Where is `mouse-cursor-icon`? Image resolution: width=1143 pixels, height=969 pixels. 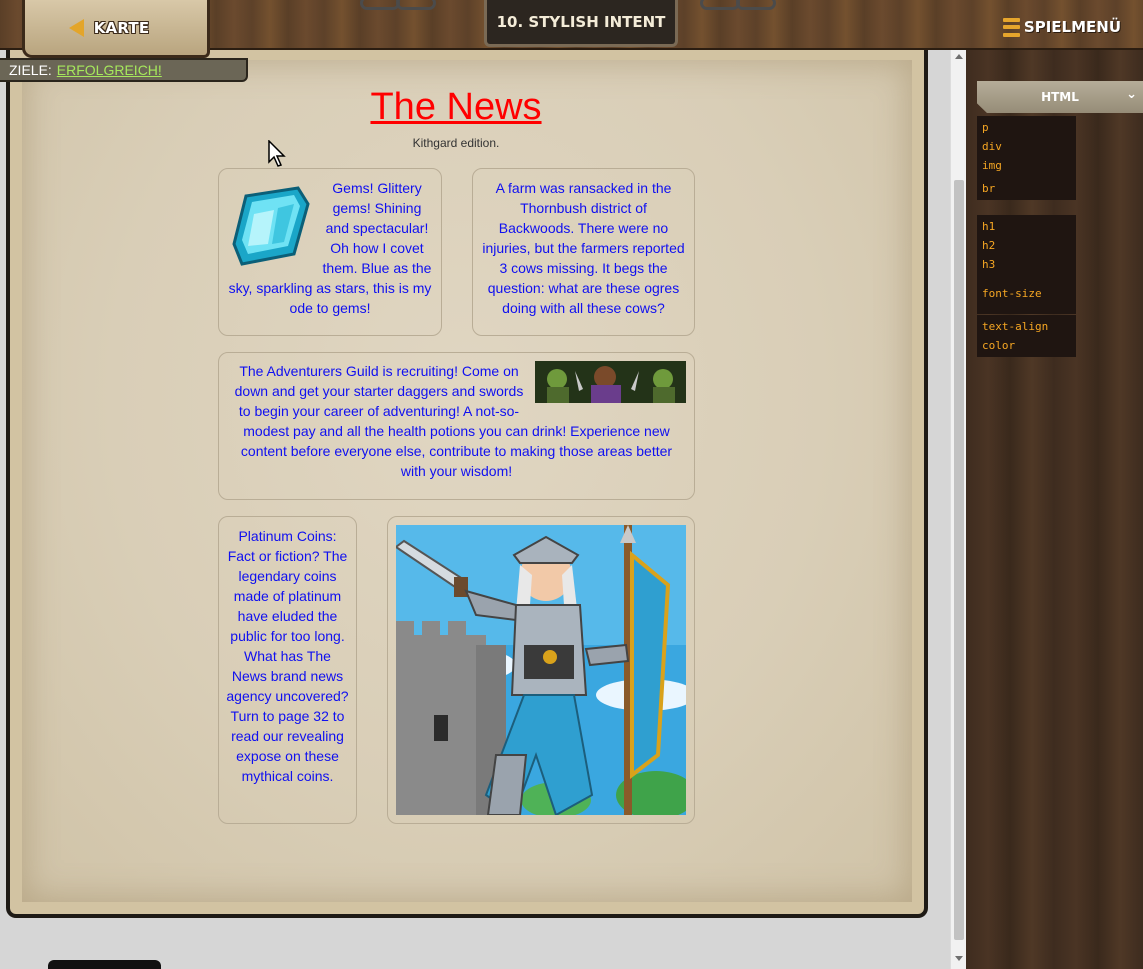
mouse-cursor-icon is located at coordinates (277, 153).